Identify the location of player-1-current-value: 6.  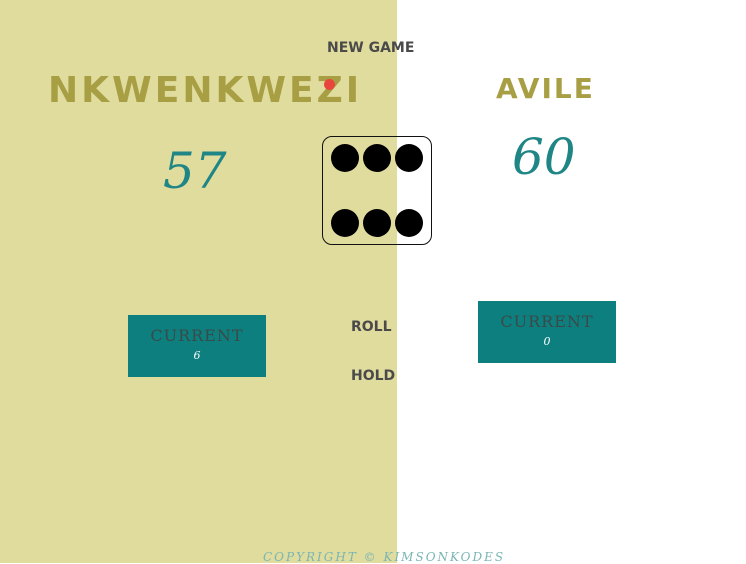
(197, 355).